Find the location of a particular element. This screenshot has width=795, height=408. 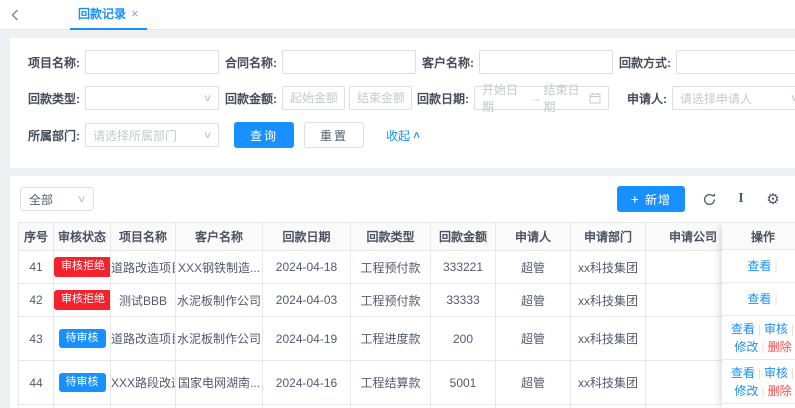

cell-seq: 43 is located at coordinates (36, 338).